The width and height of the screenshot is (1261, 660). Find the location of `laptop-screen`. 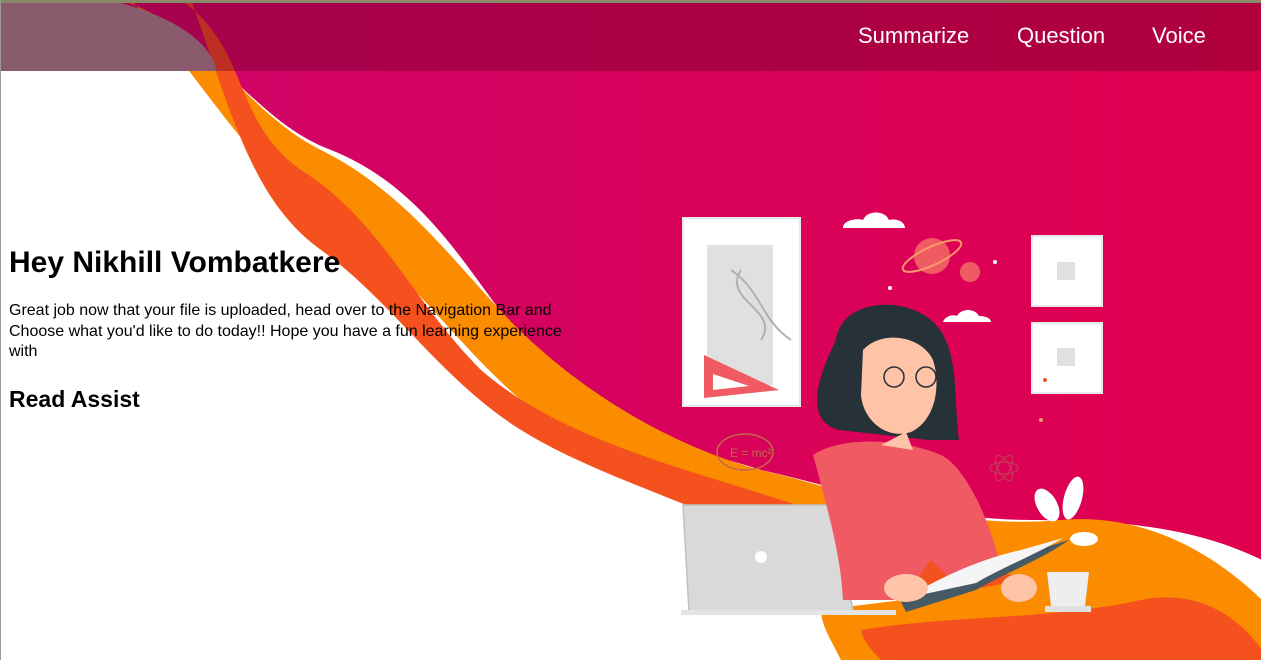

laptop-screen is located at coordinates (768, 558).